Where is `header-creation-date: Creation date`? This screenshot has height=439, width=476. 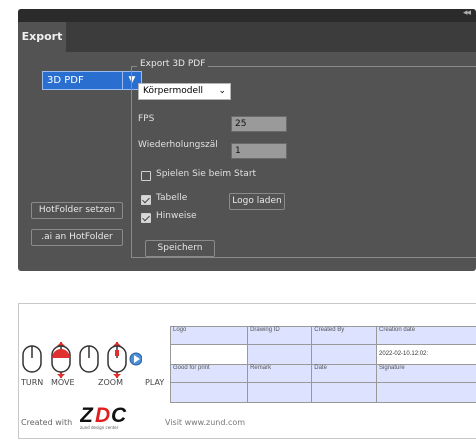
header-creation-date: Creation date is located at coordinates (426, 335).